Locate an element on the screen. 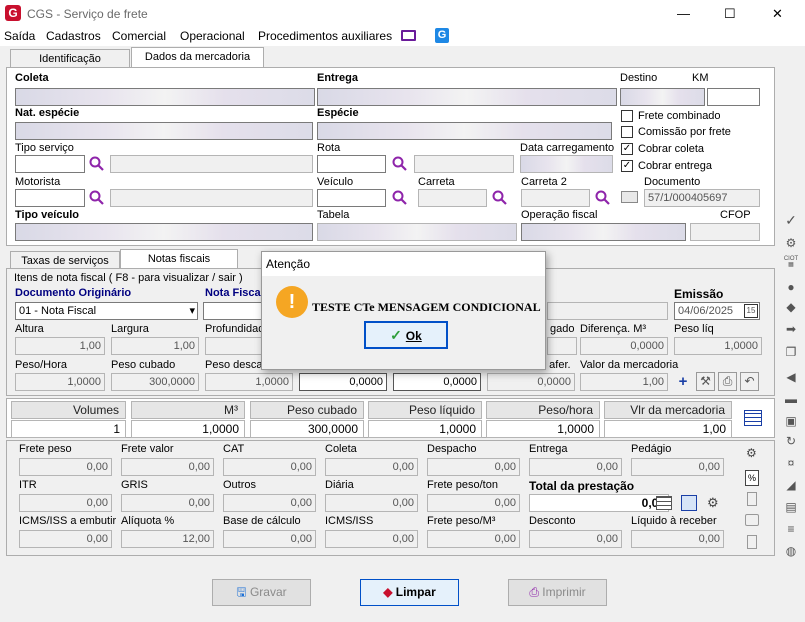 The height and width of the screenshot is (622, 805). menu-cadastros: Cadastros is located at coordinates (73, 36).